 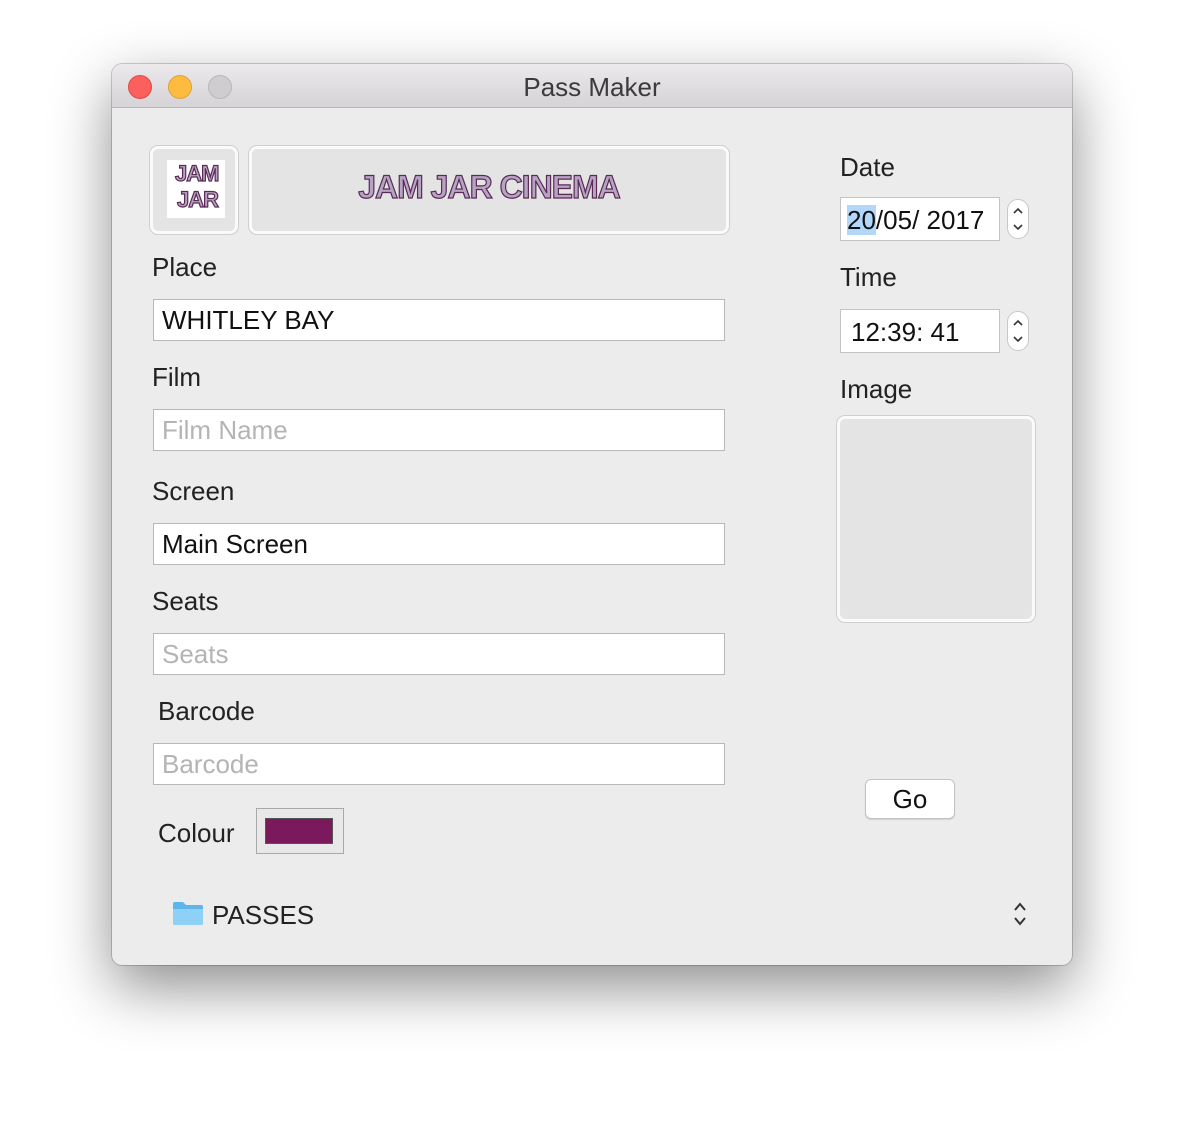 What do you see at coordinates (868, 277) in the screenshot?
I see `time-label: Time` at bounding box center [868, 277].